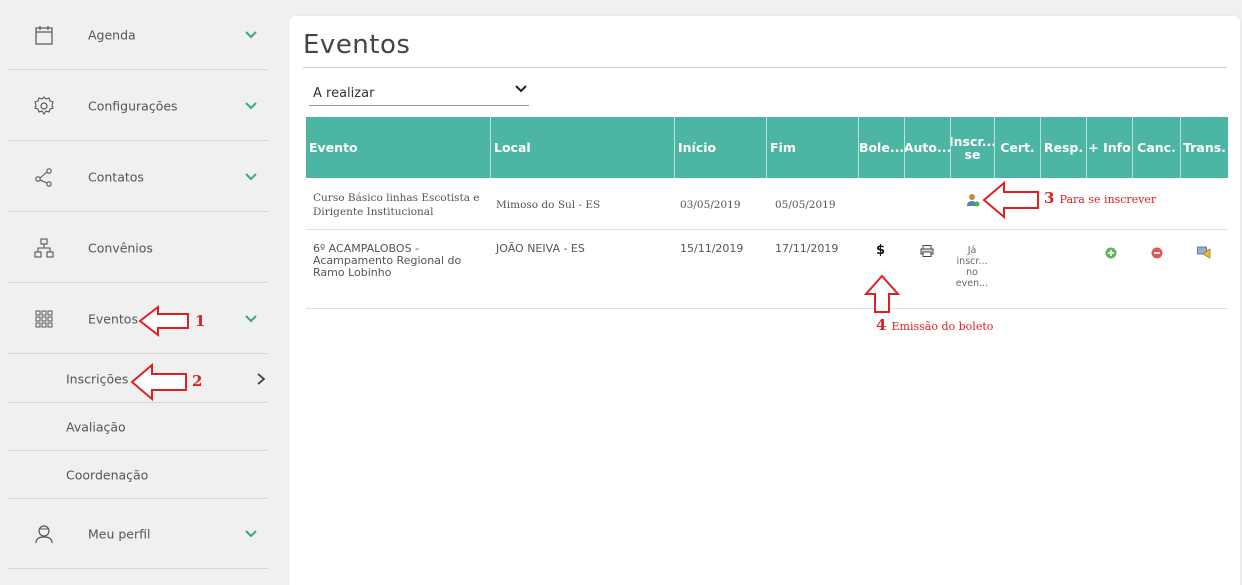 The width and height of the screenshot is (1242, 585). I want to click on column-inscrever-line2: se, so click(972, 154).